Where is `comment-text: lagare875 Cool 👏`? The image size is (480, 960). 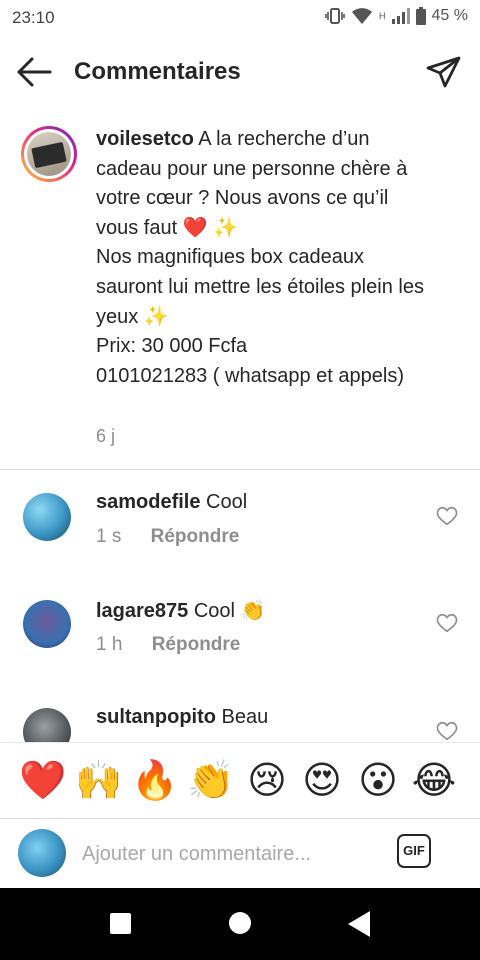
comment-text: lagare875 Cool 👏 is located at coordinates (180, 610).